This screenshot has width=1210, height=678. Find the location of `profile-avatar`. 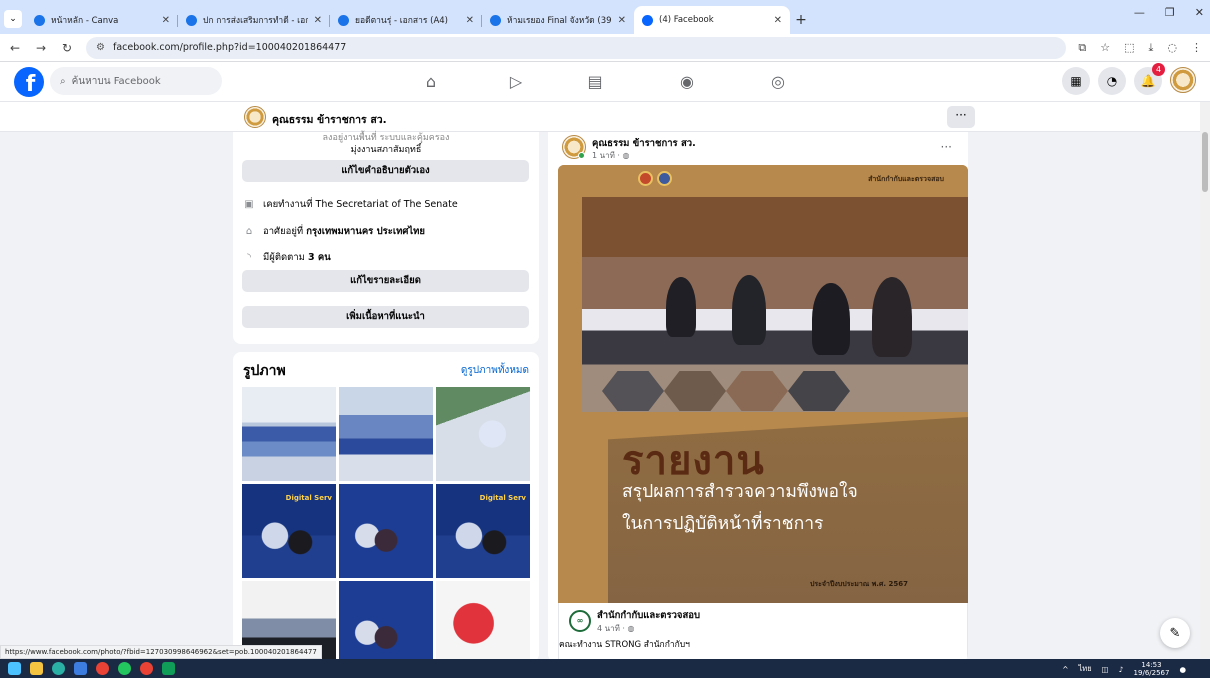

profile-avatar is located at coordinates (255, 117).